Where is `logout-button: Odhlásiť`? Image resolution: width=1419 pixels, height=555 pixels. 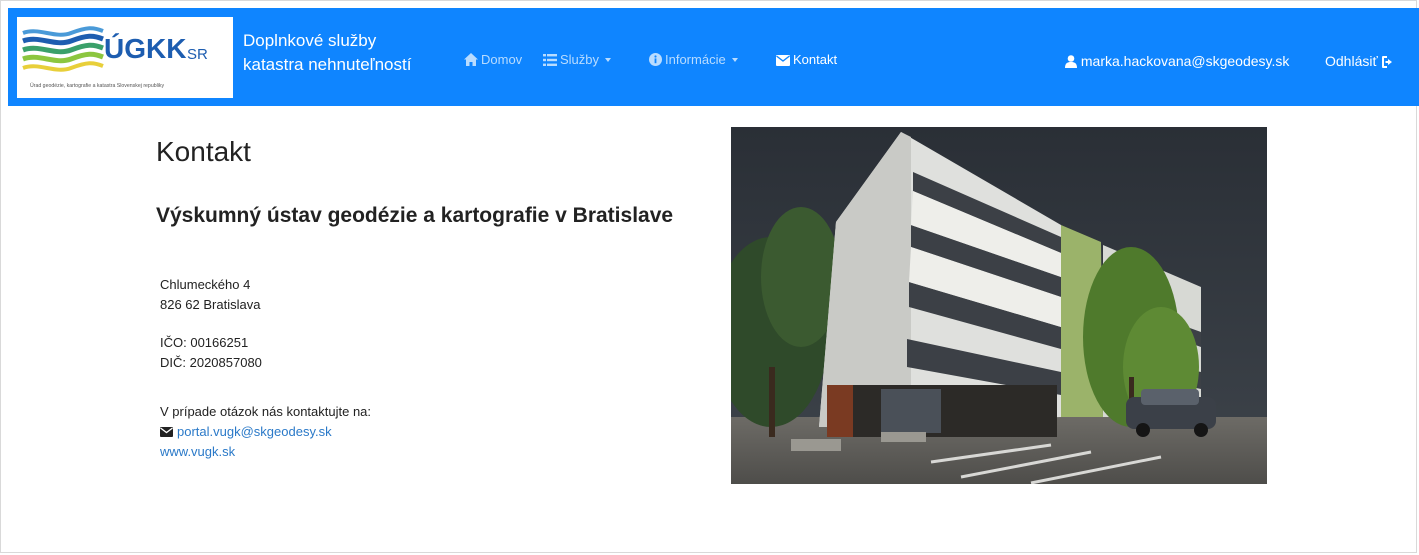 logout-button: Odhlásiť is located at coordinates (1360, 61).